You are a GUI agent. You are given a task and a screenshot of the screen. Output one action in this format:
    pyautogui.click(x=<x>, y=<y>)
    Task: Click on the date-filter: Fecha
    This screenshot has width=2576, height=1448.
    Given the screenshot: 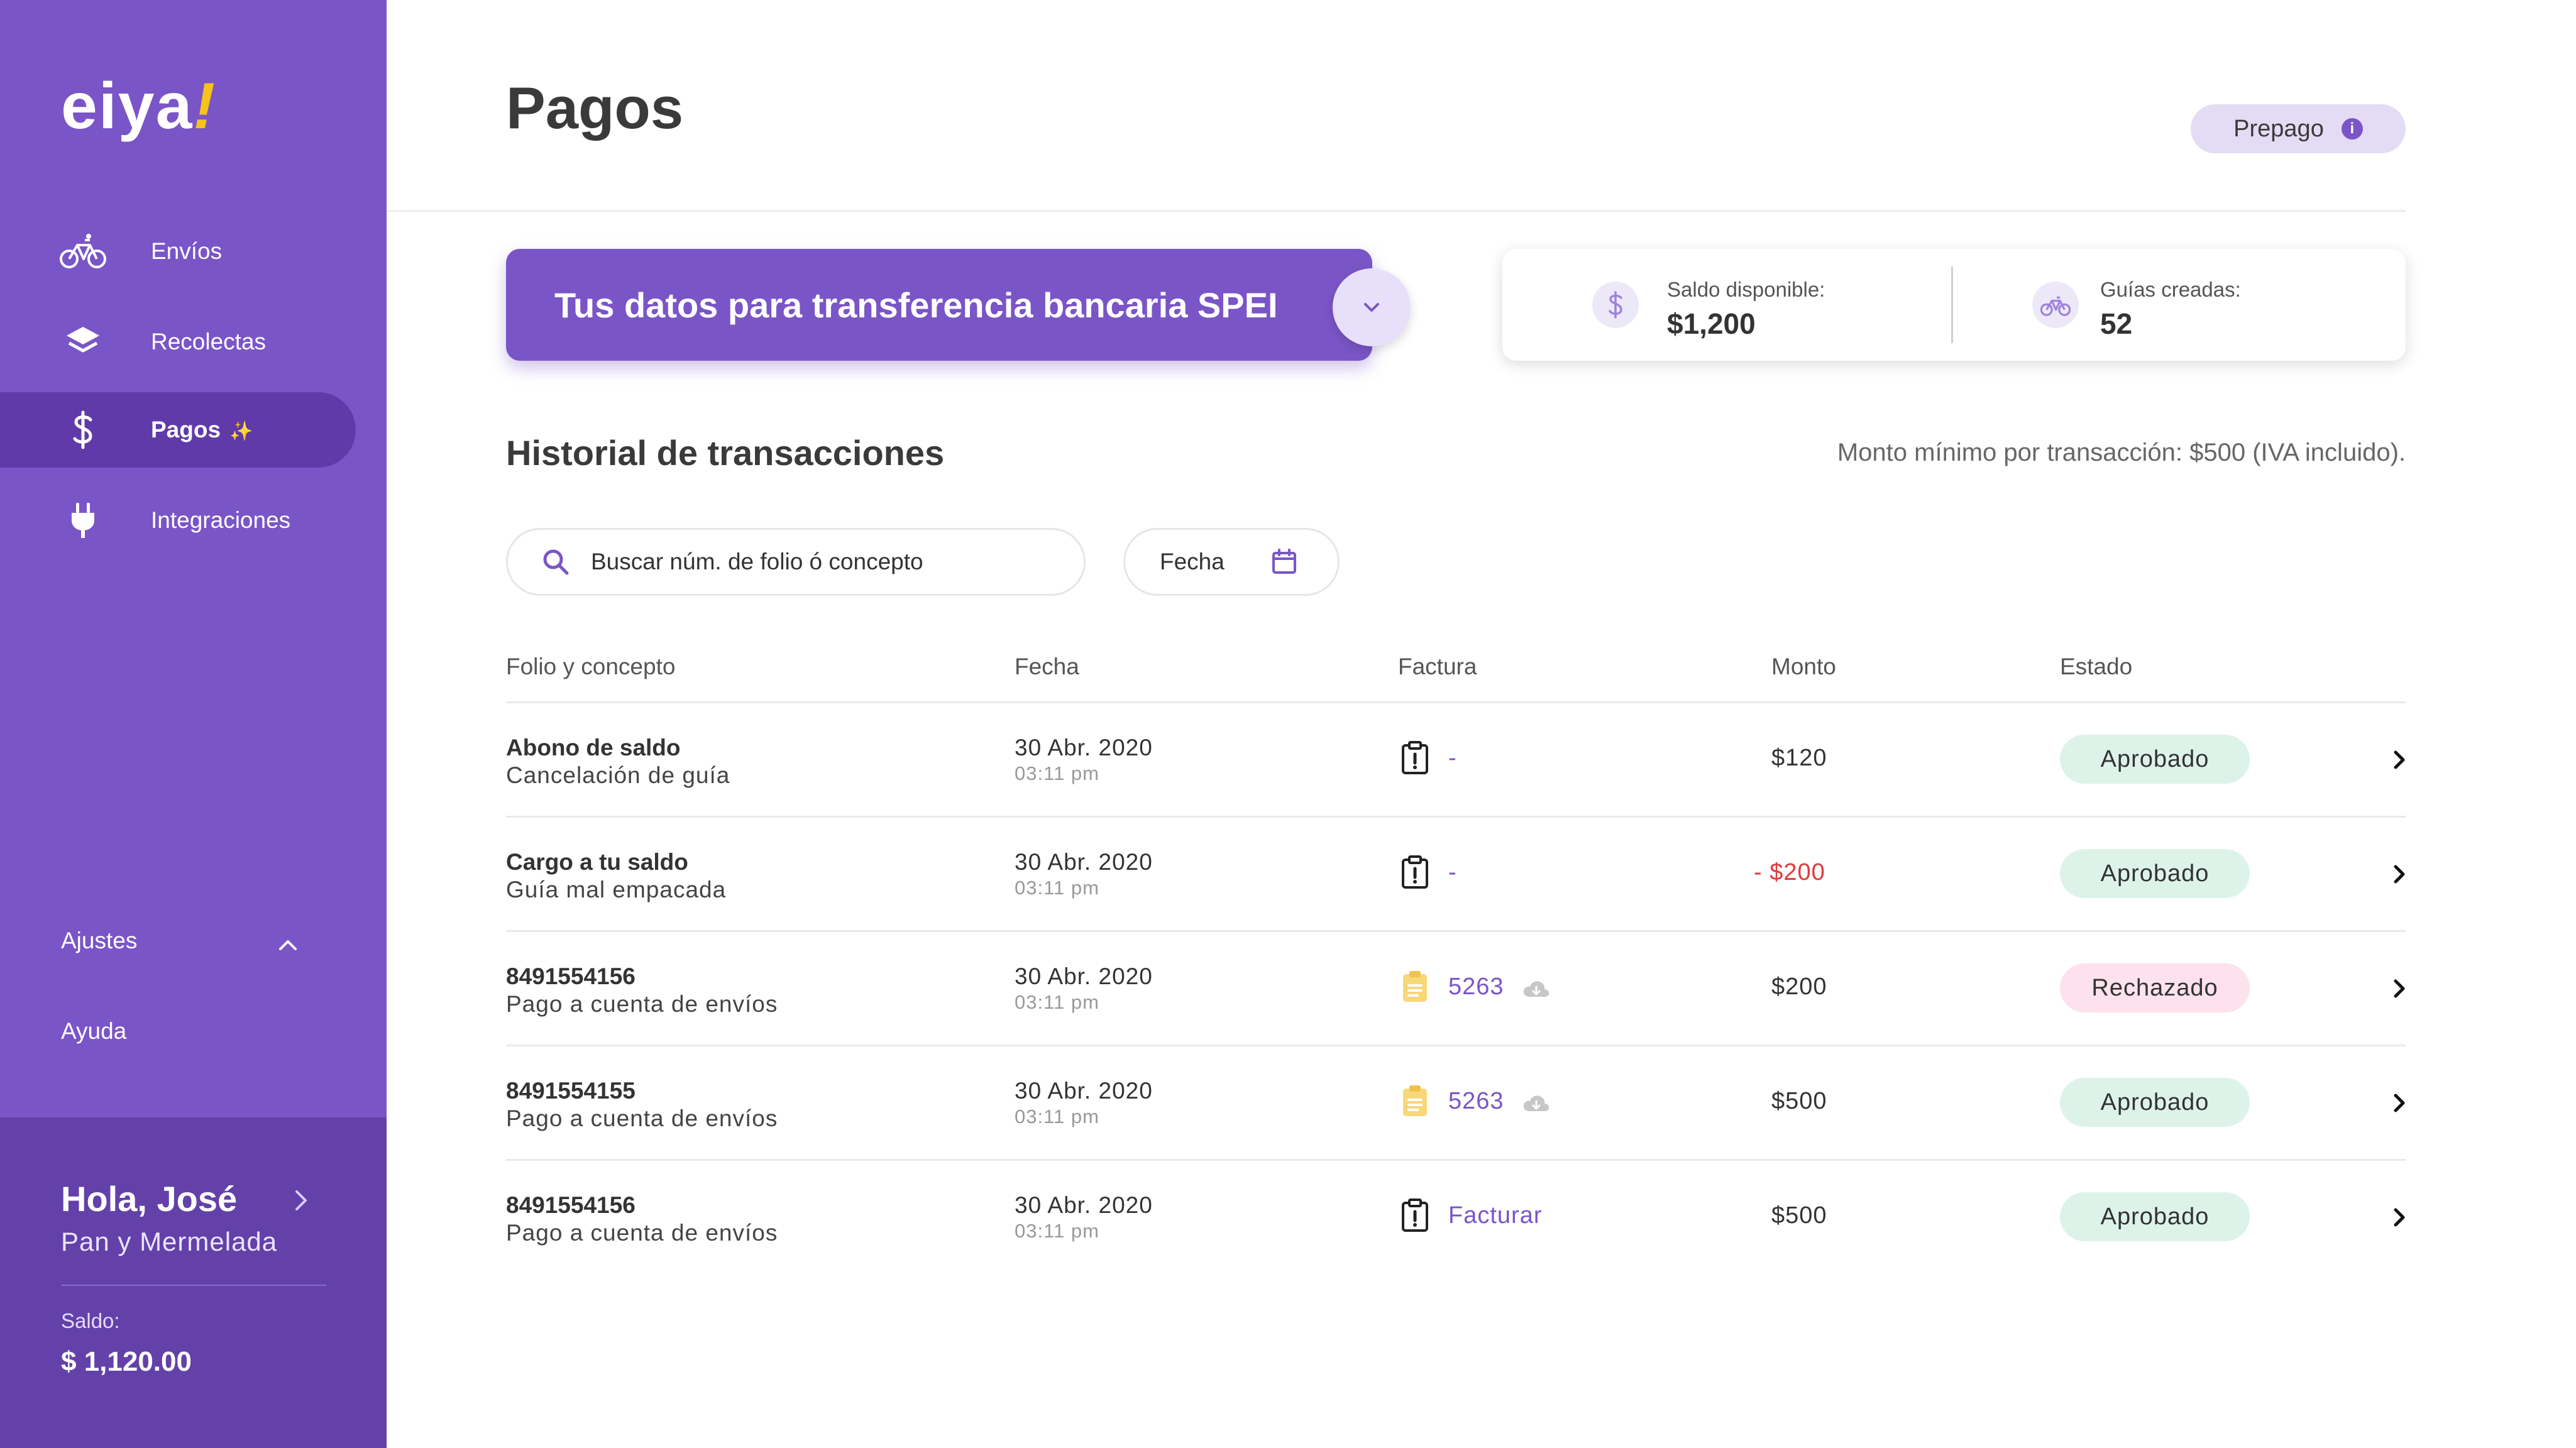 What is the action you would take?
    pyautogui.click(x=1232, y=562)
    